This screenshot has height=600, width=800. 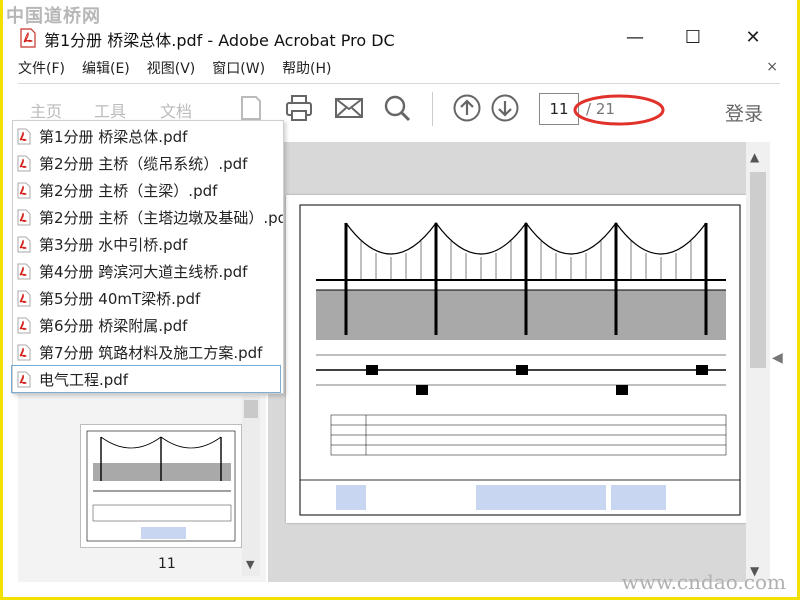 I want to click on annotation-ellipse, so click(x=619, y=110).